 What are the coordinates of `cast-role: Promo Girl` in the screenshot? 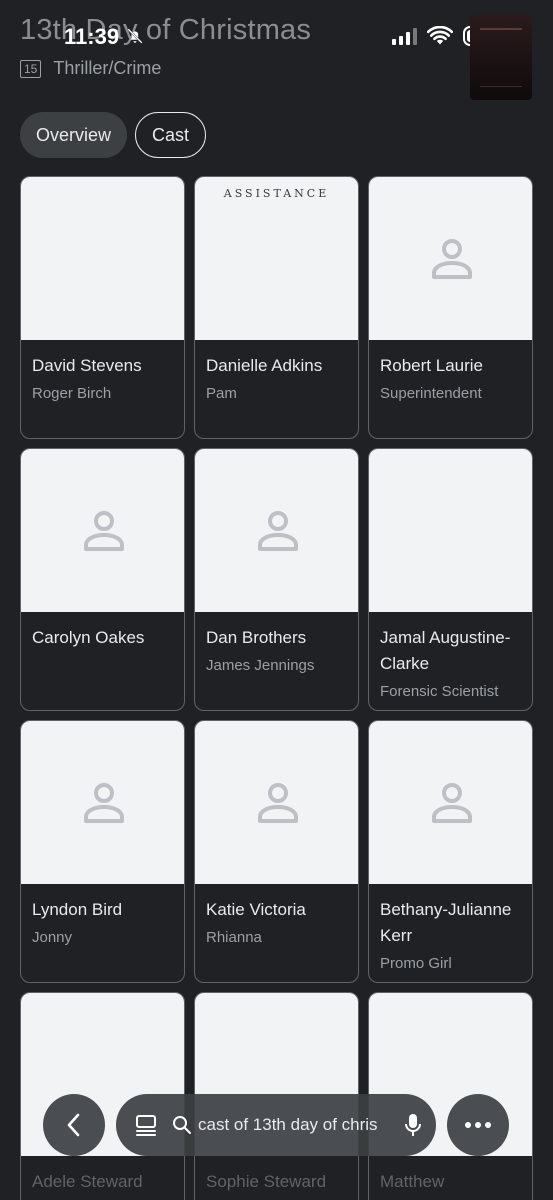 It's located at (416, 963).